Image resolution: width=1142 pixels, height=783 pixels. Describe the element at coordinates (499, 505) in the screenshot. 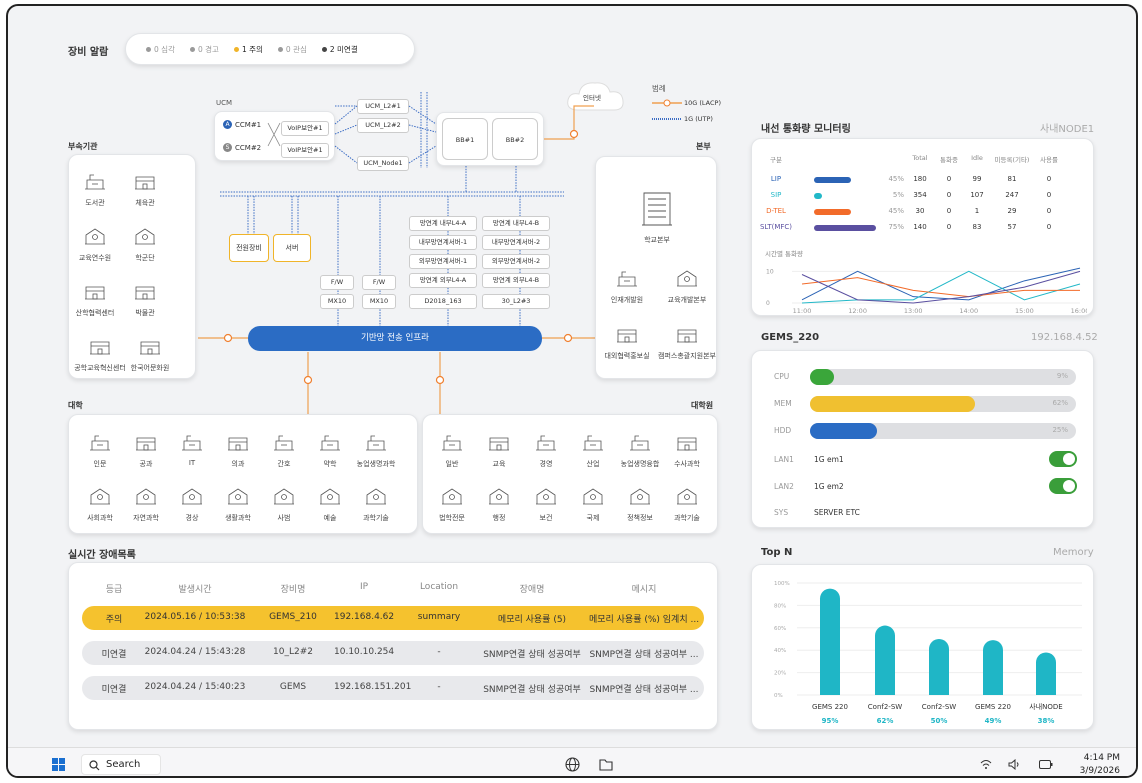

I see `org-unit: 행정` at that location.